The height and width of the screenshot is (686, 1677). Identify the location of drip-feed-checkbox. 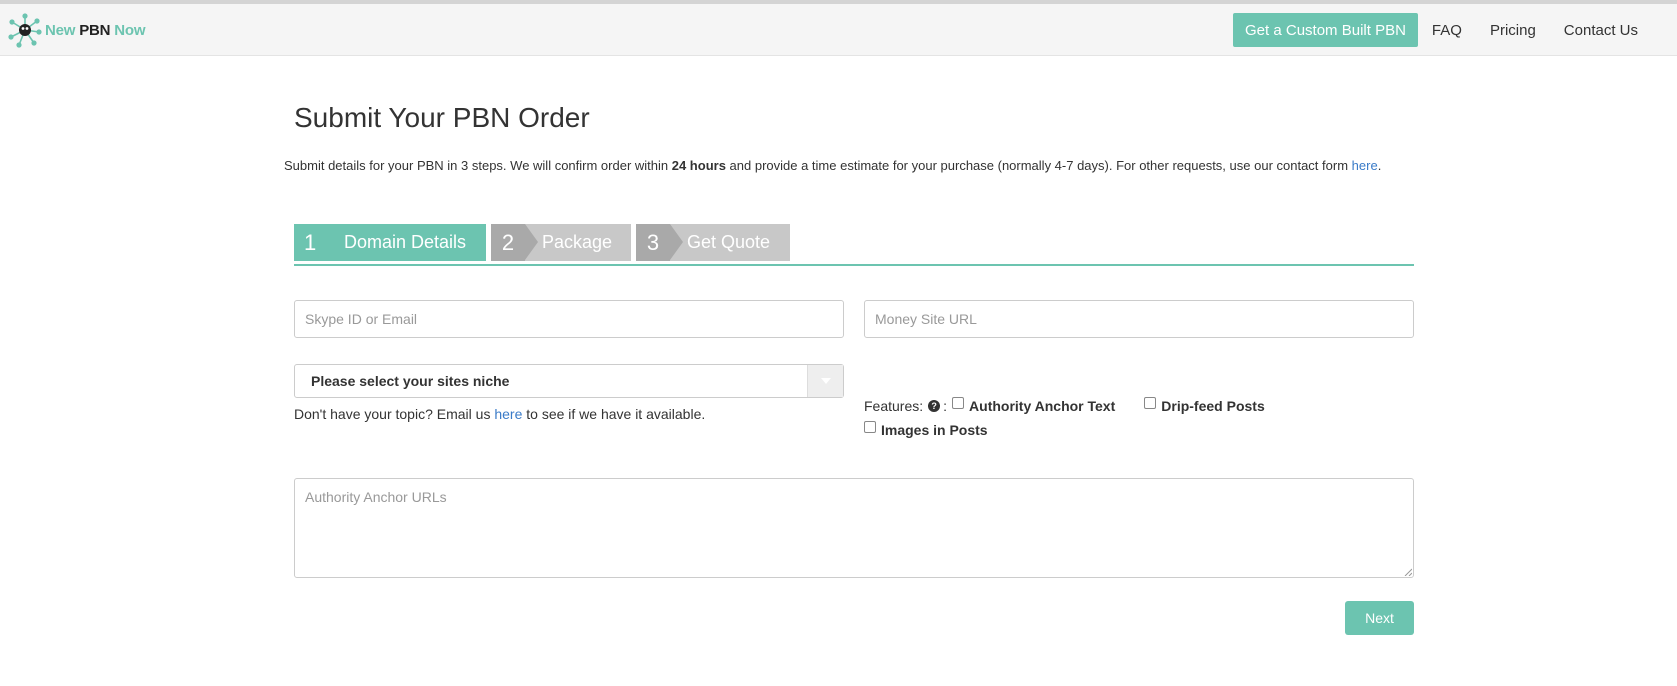
(1150, 403).